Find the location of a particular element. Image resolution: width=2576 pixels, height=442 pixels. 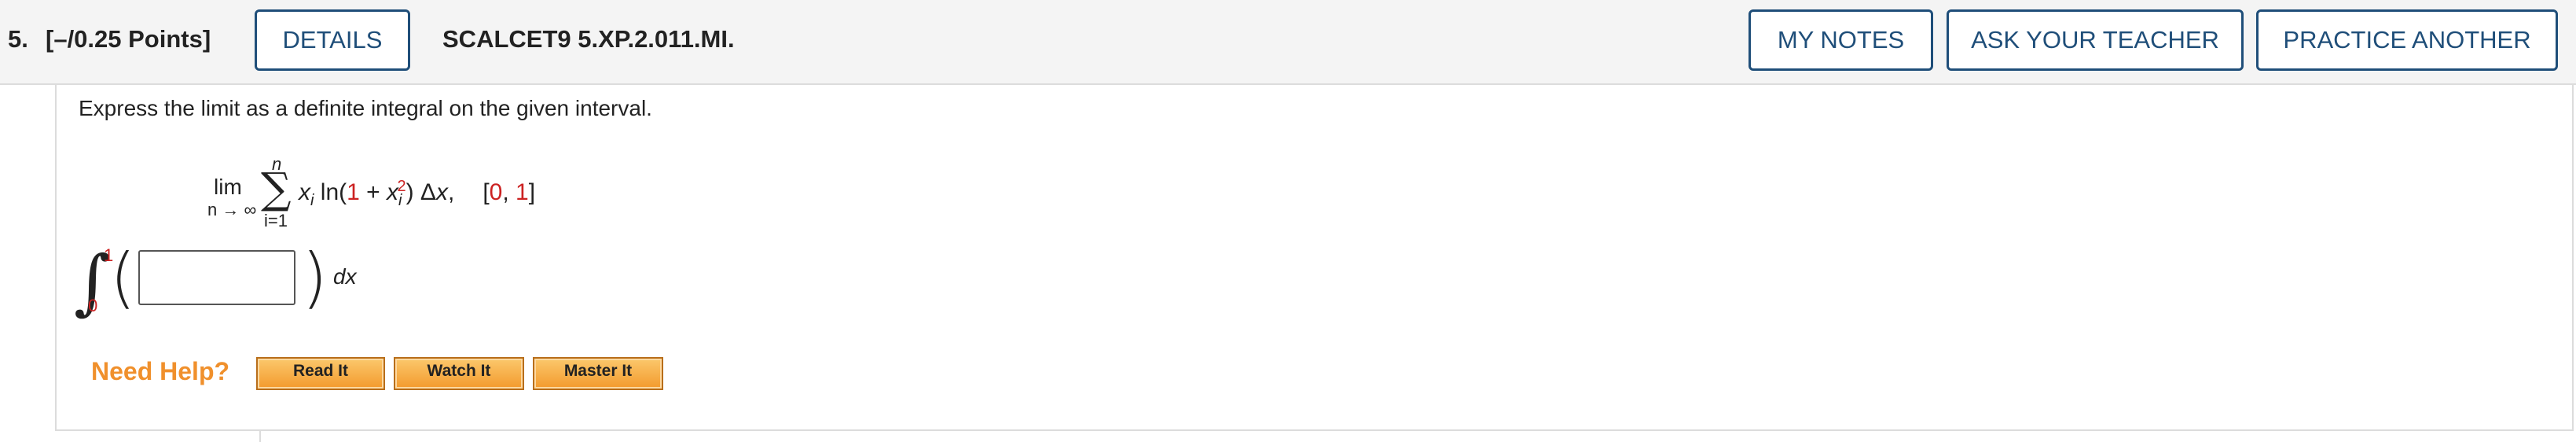

details-button: DETAILS is located at coordinates (332, 40).